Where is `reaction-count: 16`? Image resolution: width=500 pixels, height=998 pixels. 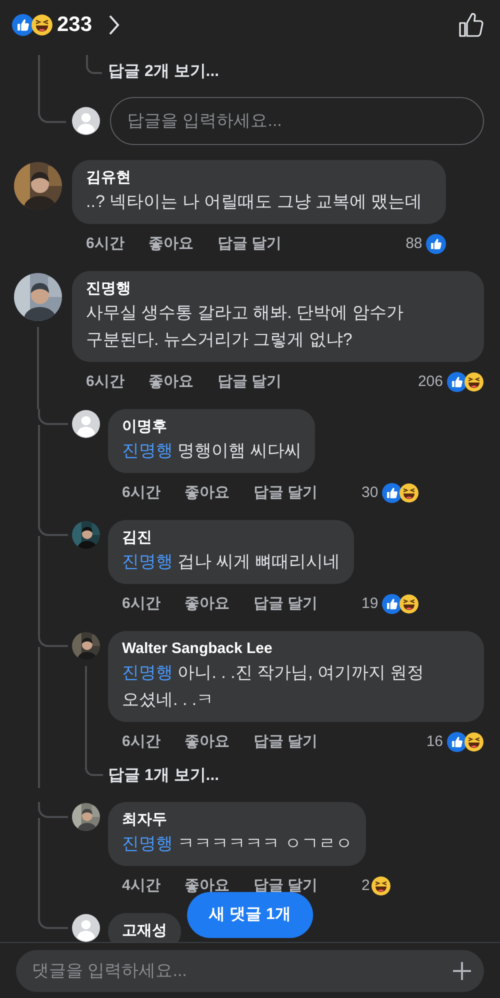
reaction-count: 16 is located at coordinates (434, 742).